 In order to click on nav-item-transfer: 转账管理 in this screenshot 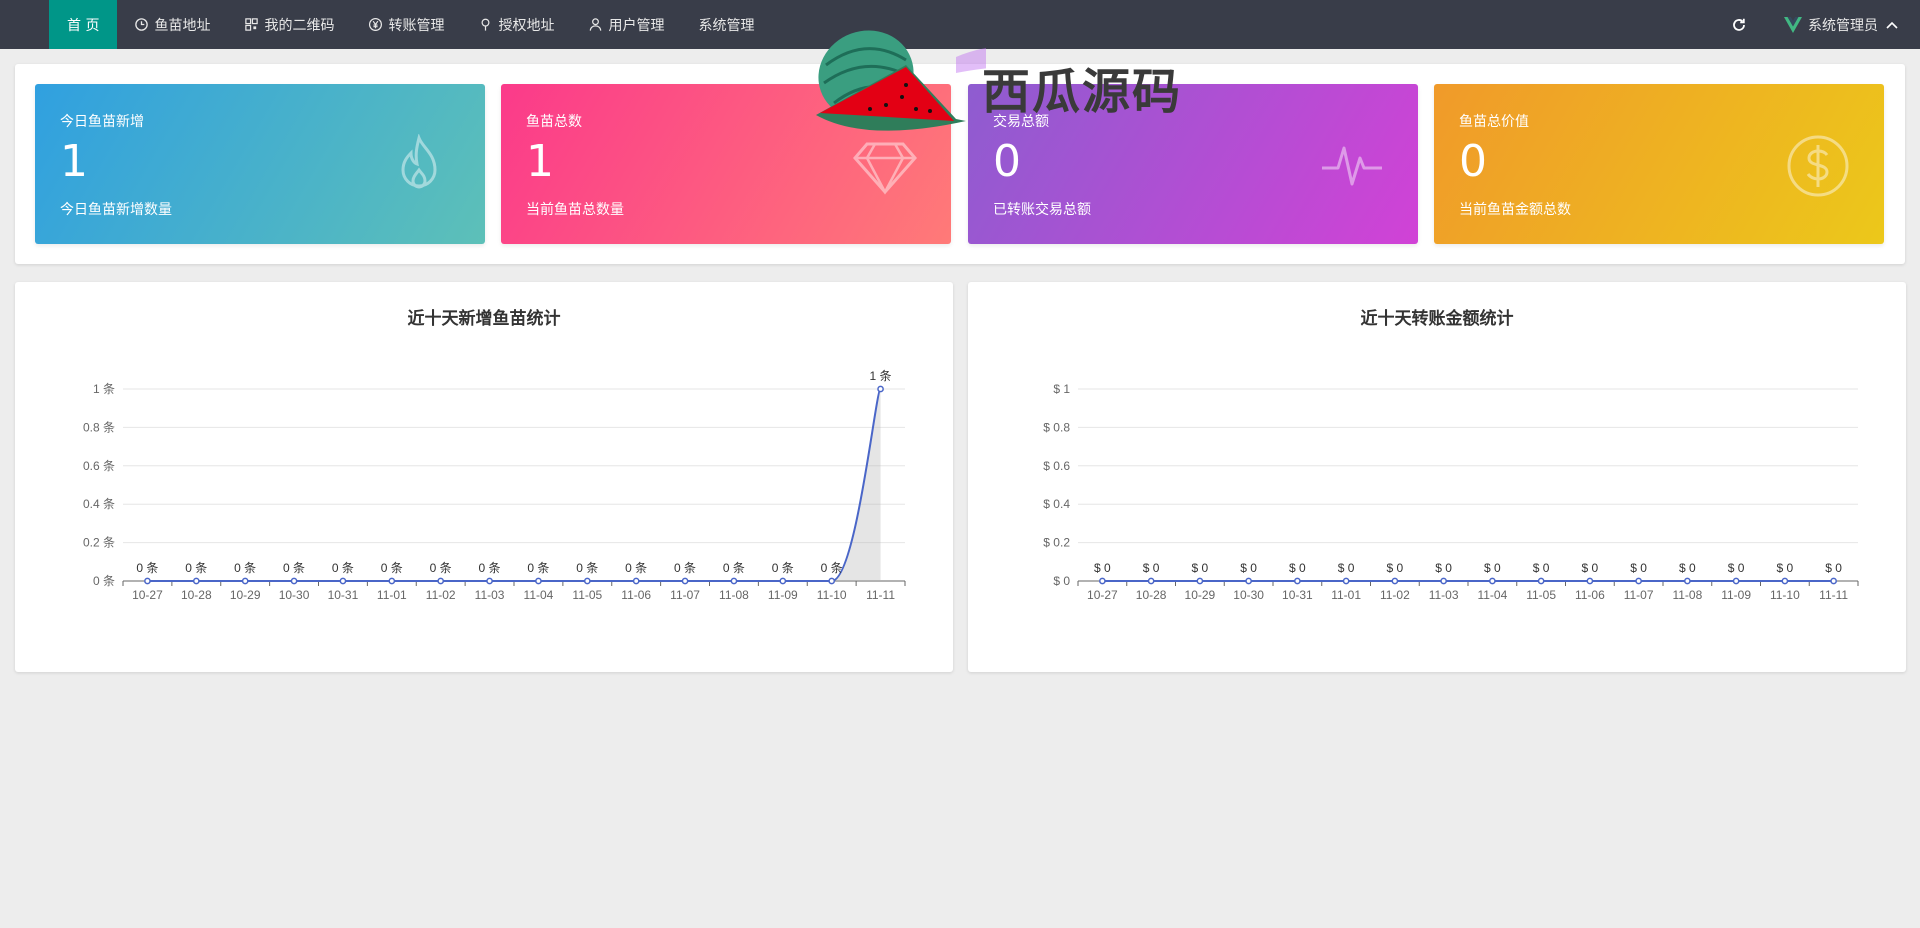, I will do `click(406, 24)`.